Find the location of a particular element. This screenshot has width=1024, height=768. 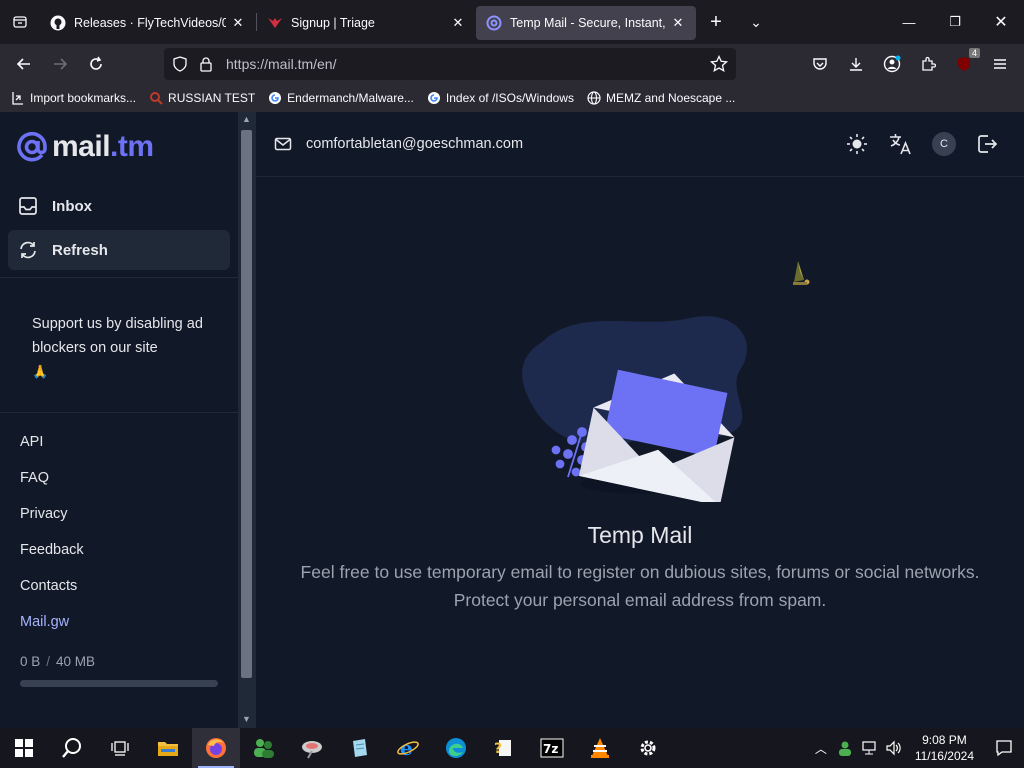

firefox-button is located at coordinates (216, 748).